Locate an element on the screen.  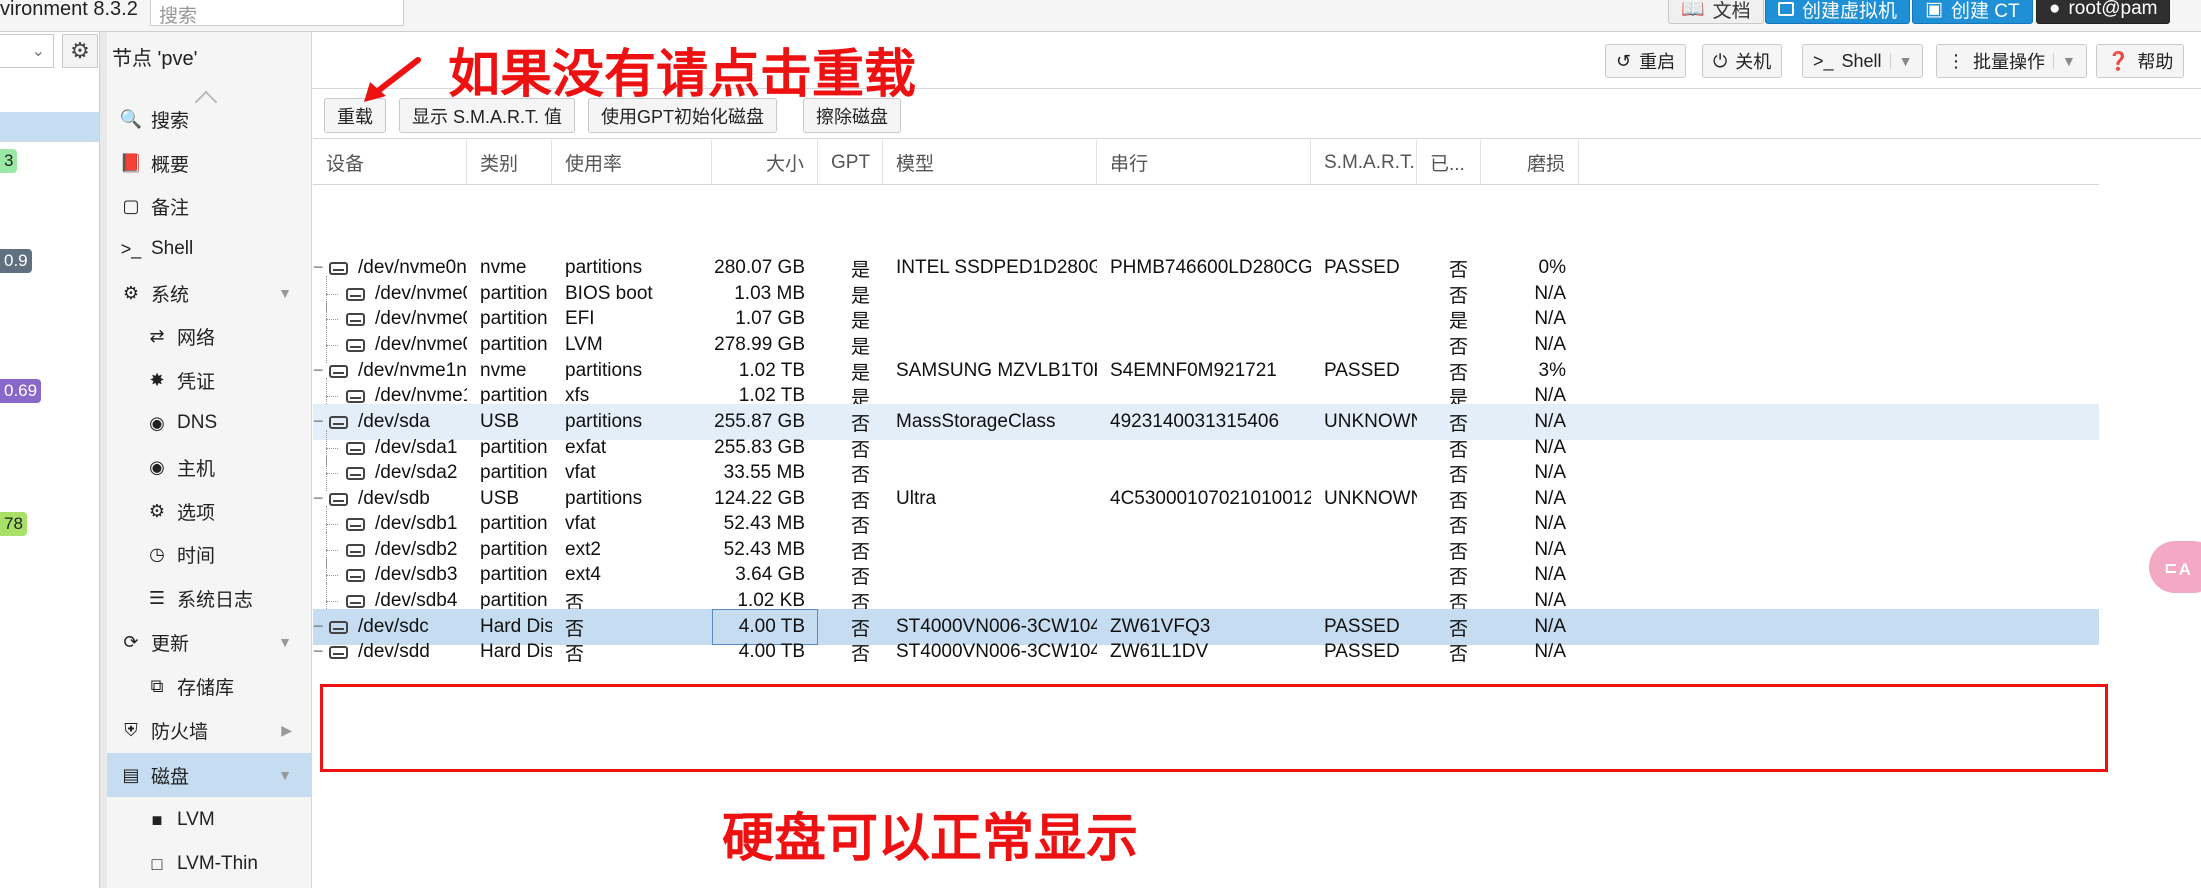
view-selector: ⌄ is located at coordinates (27, 51).